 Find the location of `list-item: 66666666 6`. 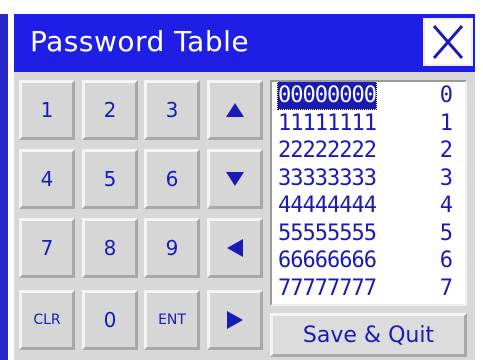

list-item: 66666666 6 is located at coordinates (368, 261).